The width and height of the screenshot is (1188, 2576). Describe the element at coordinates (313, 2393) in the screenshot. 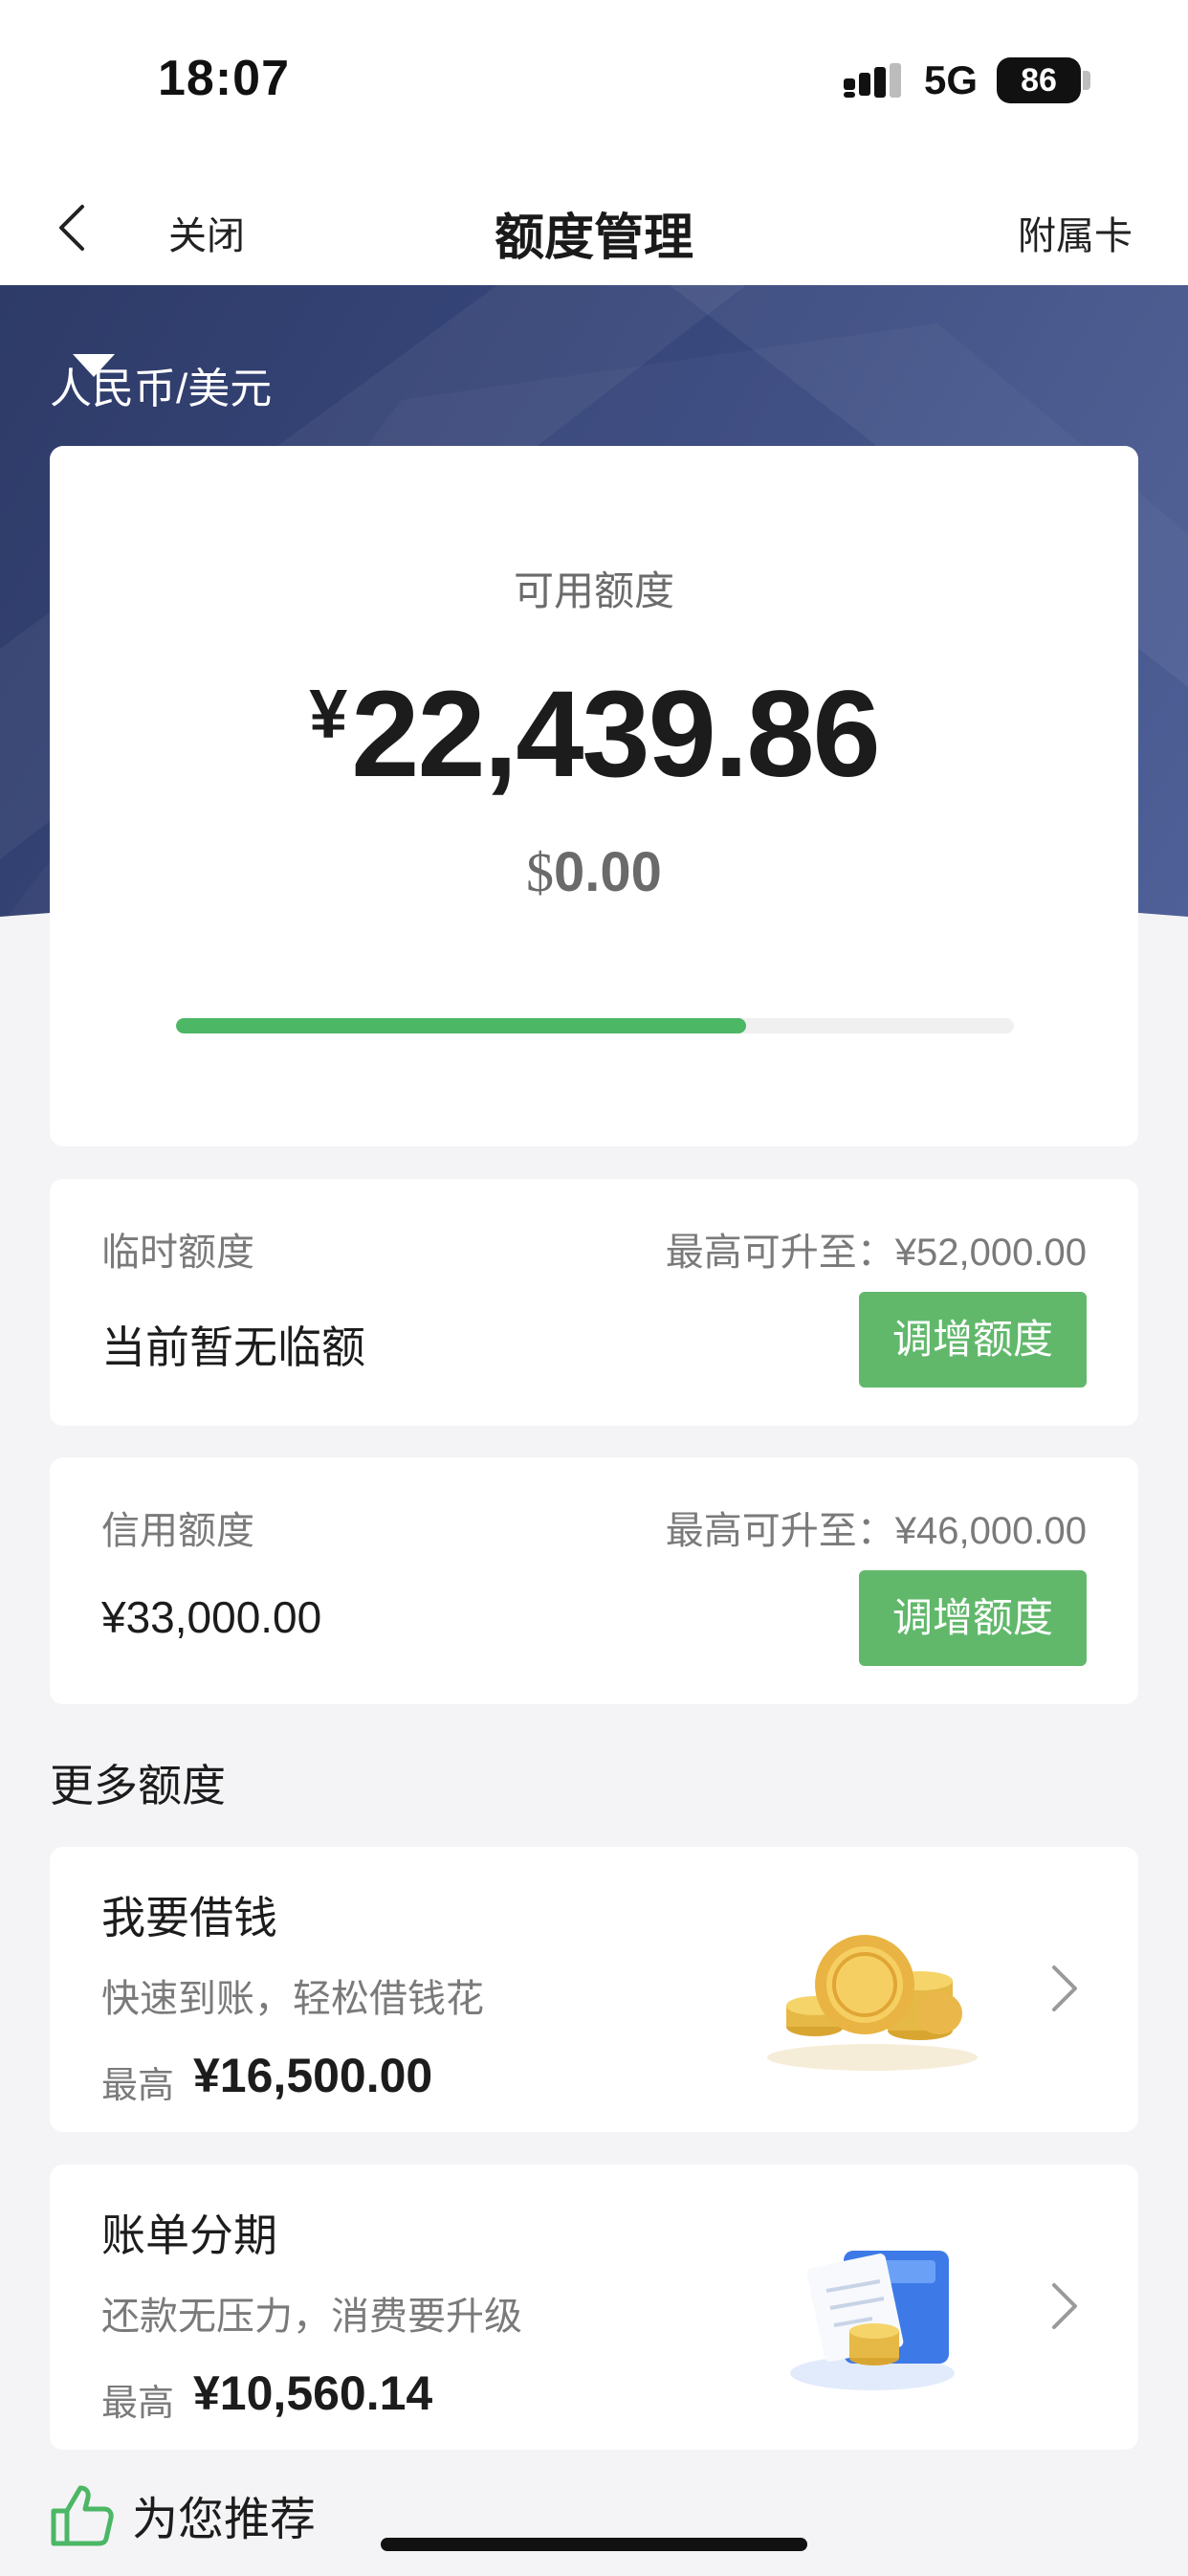

I see `offer-max-value: ¥10,560.14` at that location.